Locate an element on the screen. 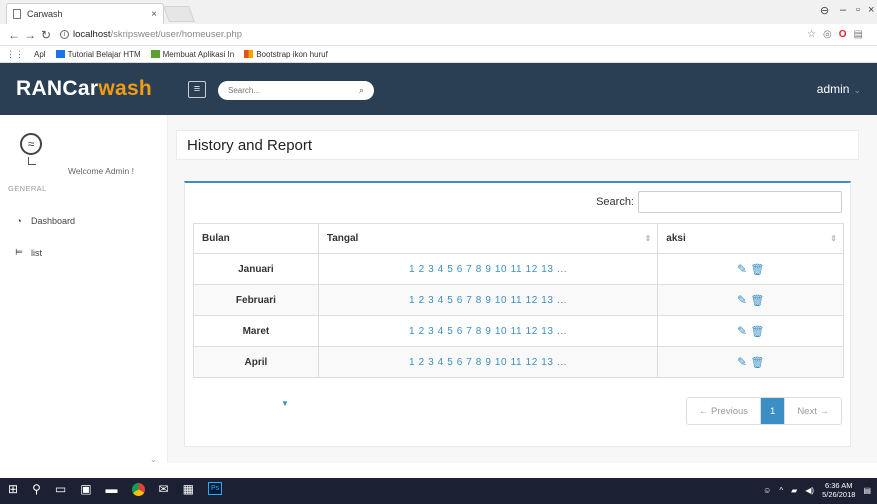 The height and width of the screenshot is (504, 877). info-icon: i is located at coordinates (64, 34).